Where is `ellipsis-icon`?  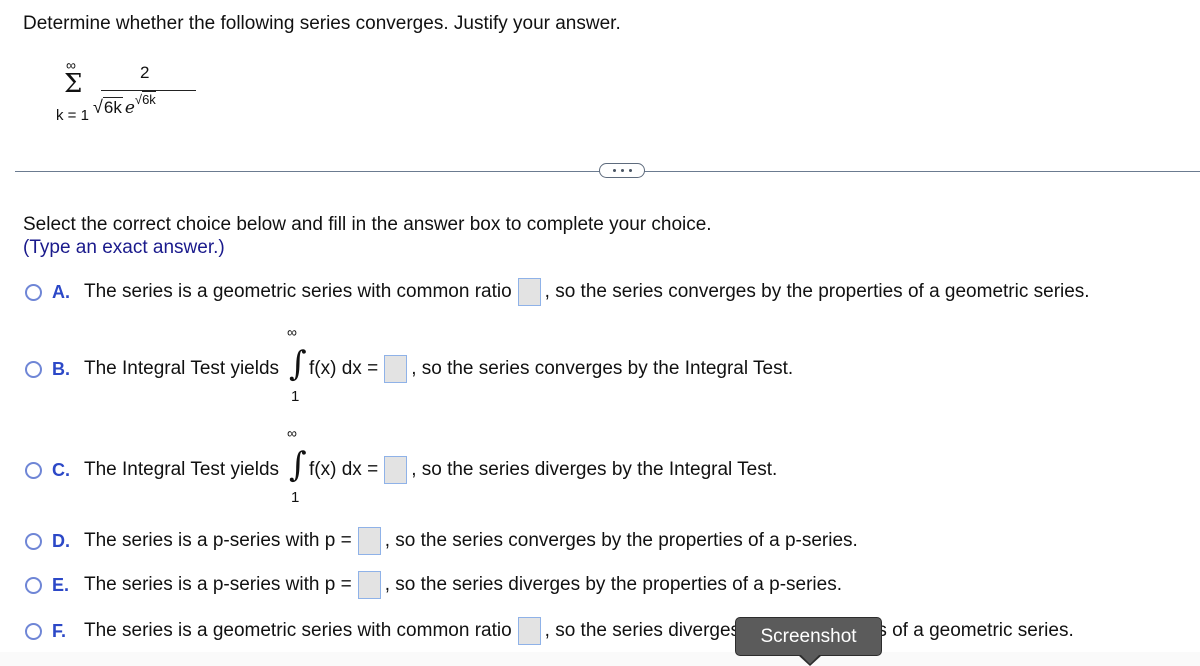 ellipsis-icon is located at coordinates (614, 170).